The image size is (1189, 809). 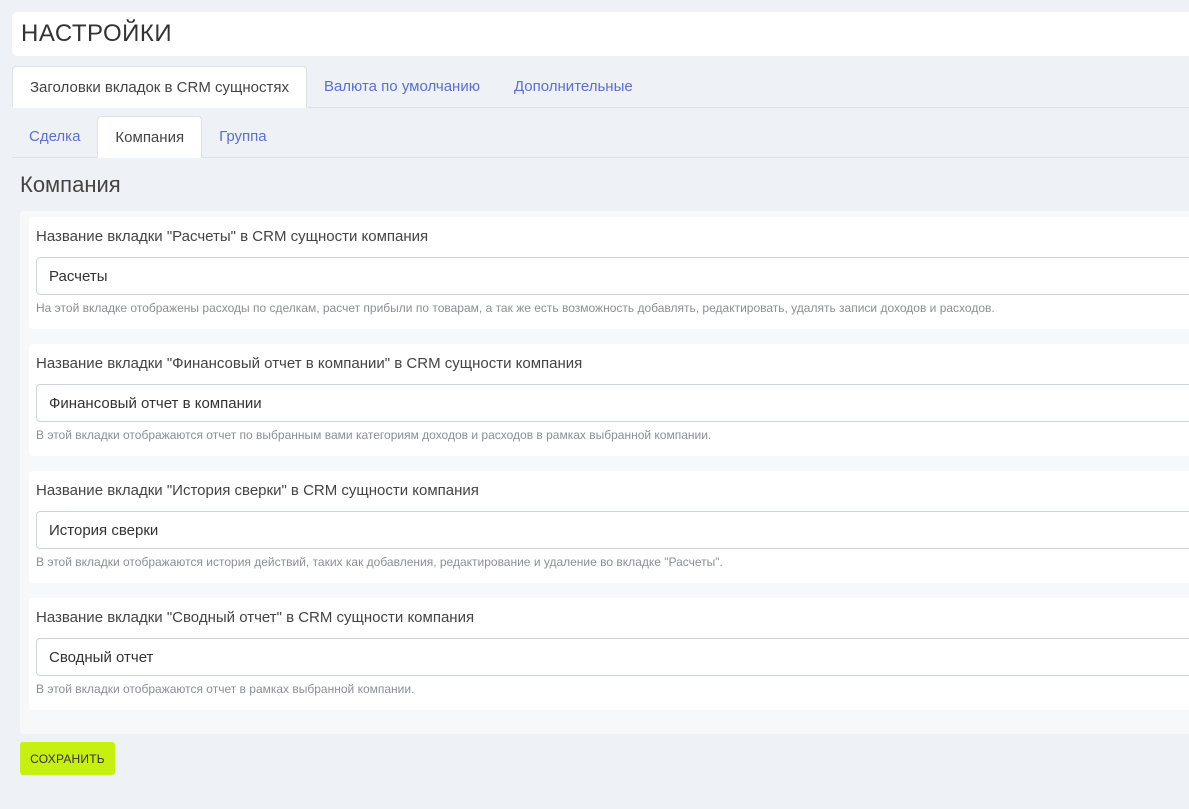 I want to click on section-heading: Компания, so click(x=70, y=184).